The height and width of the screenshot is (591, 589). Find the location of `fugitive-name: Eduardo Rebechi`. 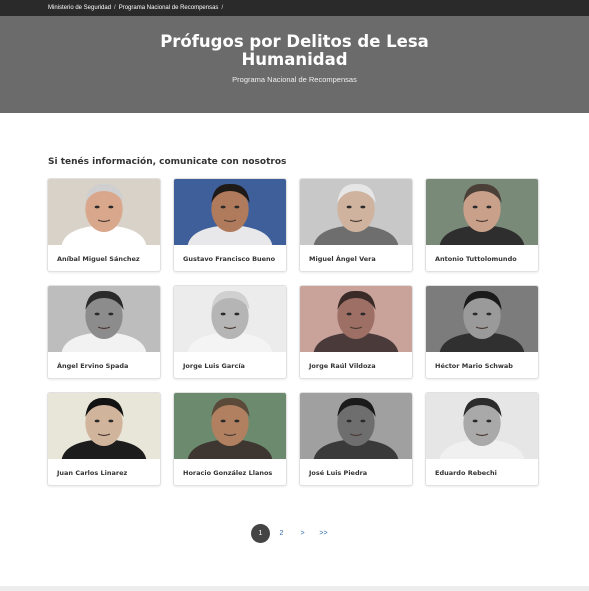

fugitive-name: Eduardo Rebechi is located at coordinates (466, 473).